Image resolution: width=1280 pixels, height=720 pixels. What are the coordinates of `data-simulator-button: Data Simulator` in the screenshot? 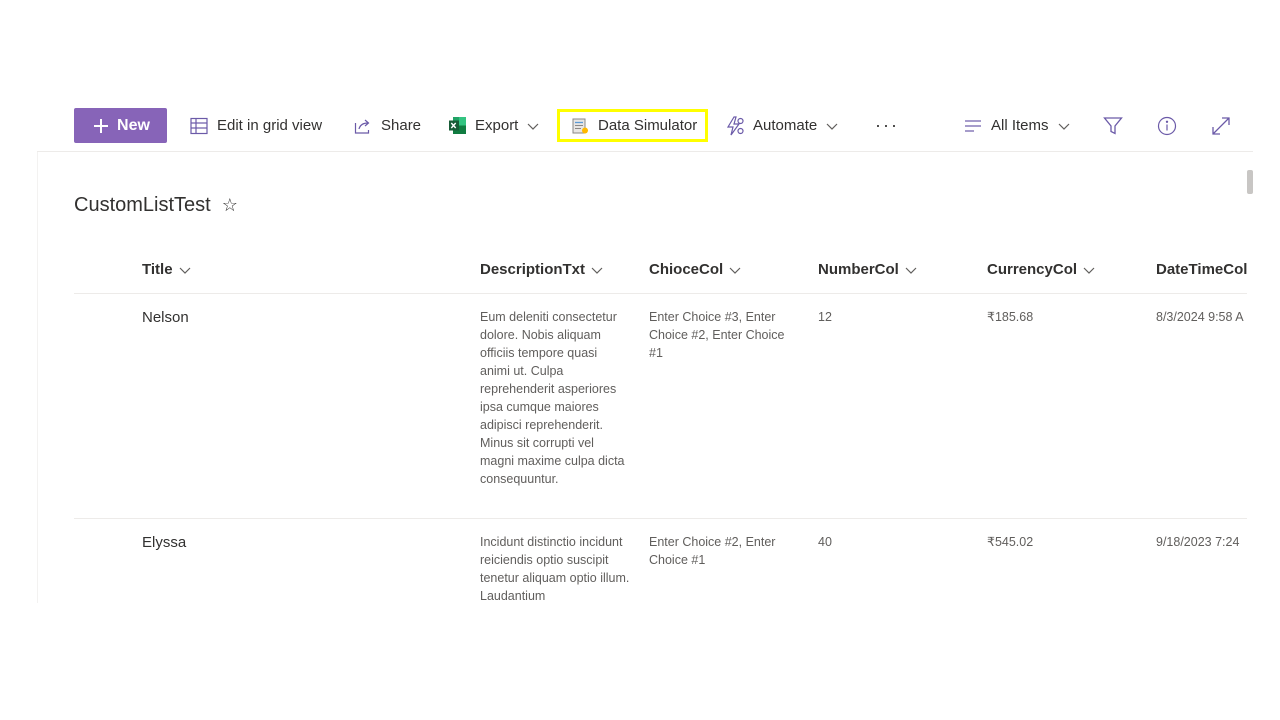 It's located at (632, 125).